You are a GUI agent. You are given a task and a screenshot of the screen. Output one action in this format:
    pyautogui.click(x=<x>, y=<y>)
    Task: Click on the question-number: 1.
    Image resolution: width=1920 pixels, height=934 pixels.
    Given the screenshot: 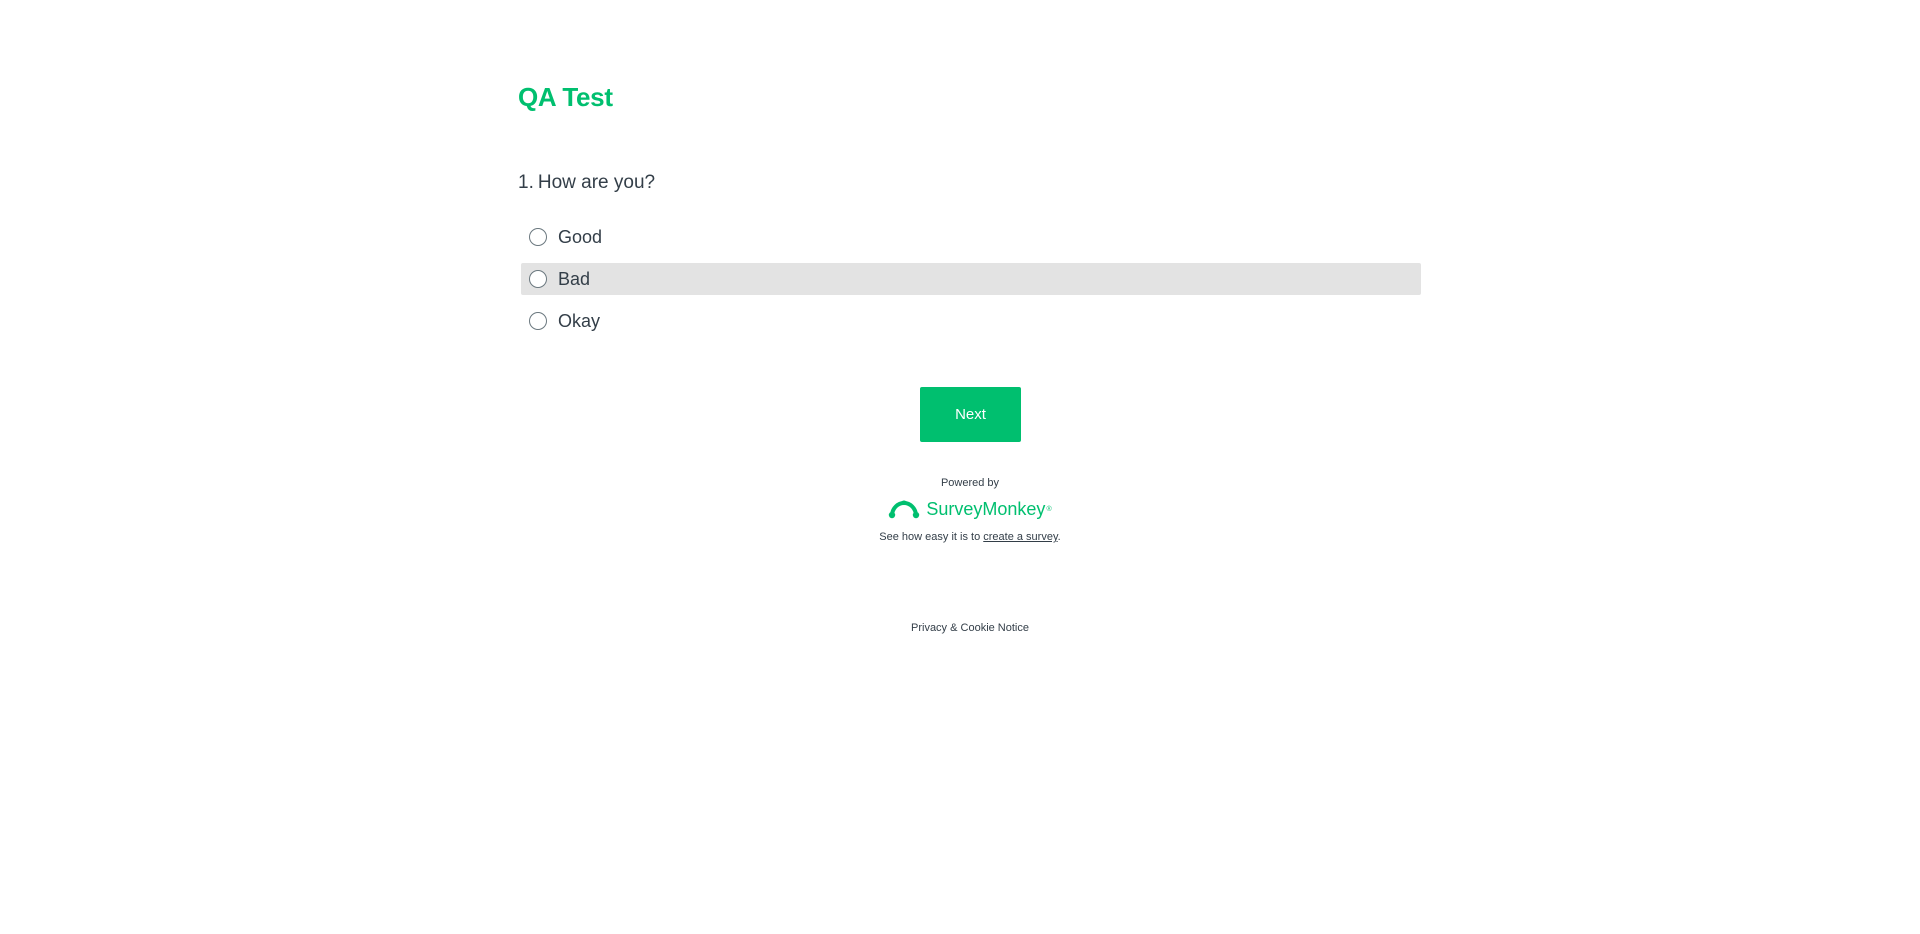 What is the action you would take?
    pyautogui.click(x=526, y=182)
    